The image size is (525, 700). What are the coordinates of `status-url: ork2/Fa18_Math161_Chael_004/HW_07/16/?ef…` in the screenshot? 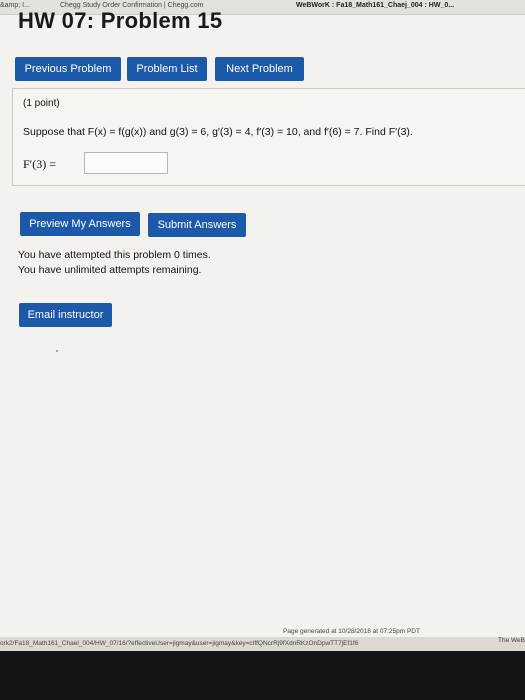 It's located at (179, 643).